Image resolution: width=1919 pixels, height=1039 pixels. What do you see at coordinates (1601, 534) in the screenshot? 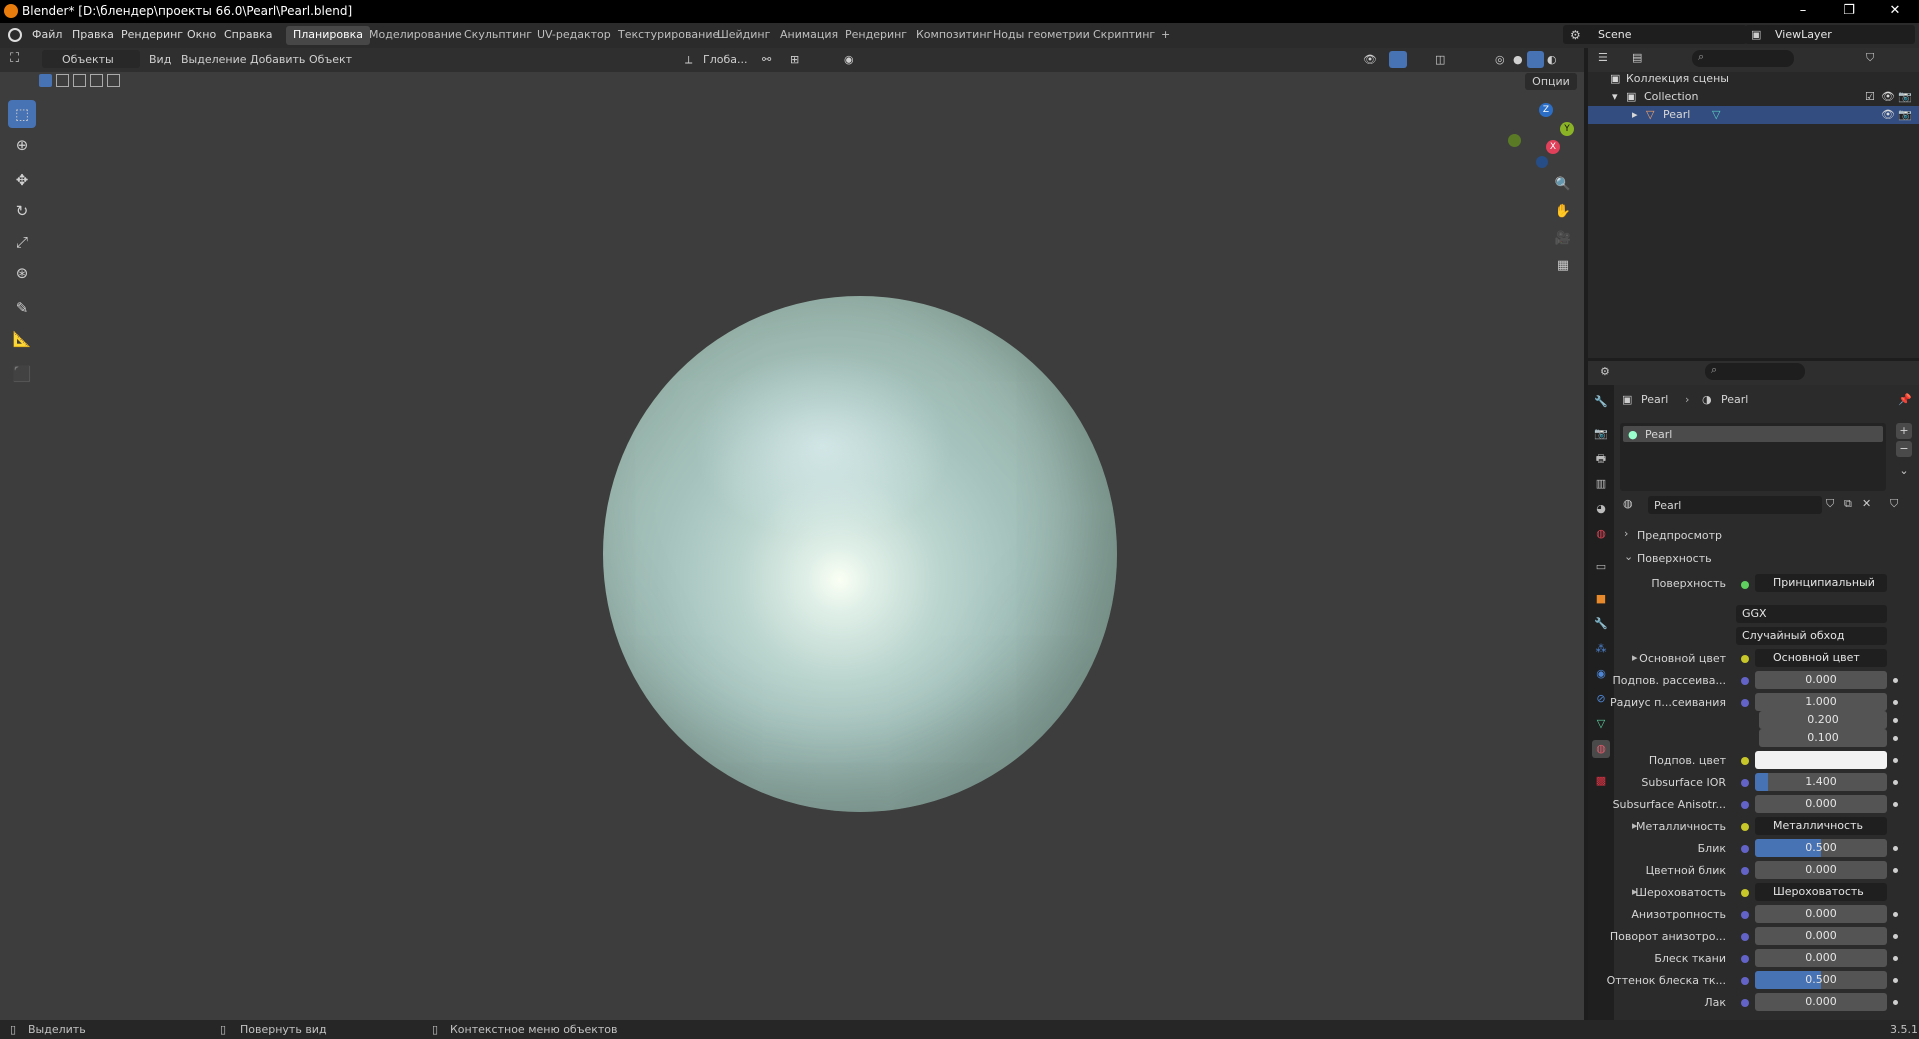
I see `world-tab-icon: ◍` at bounding box center [1601, 534].